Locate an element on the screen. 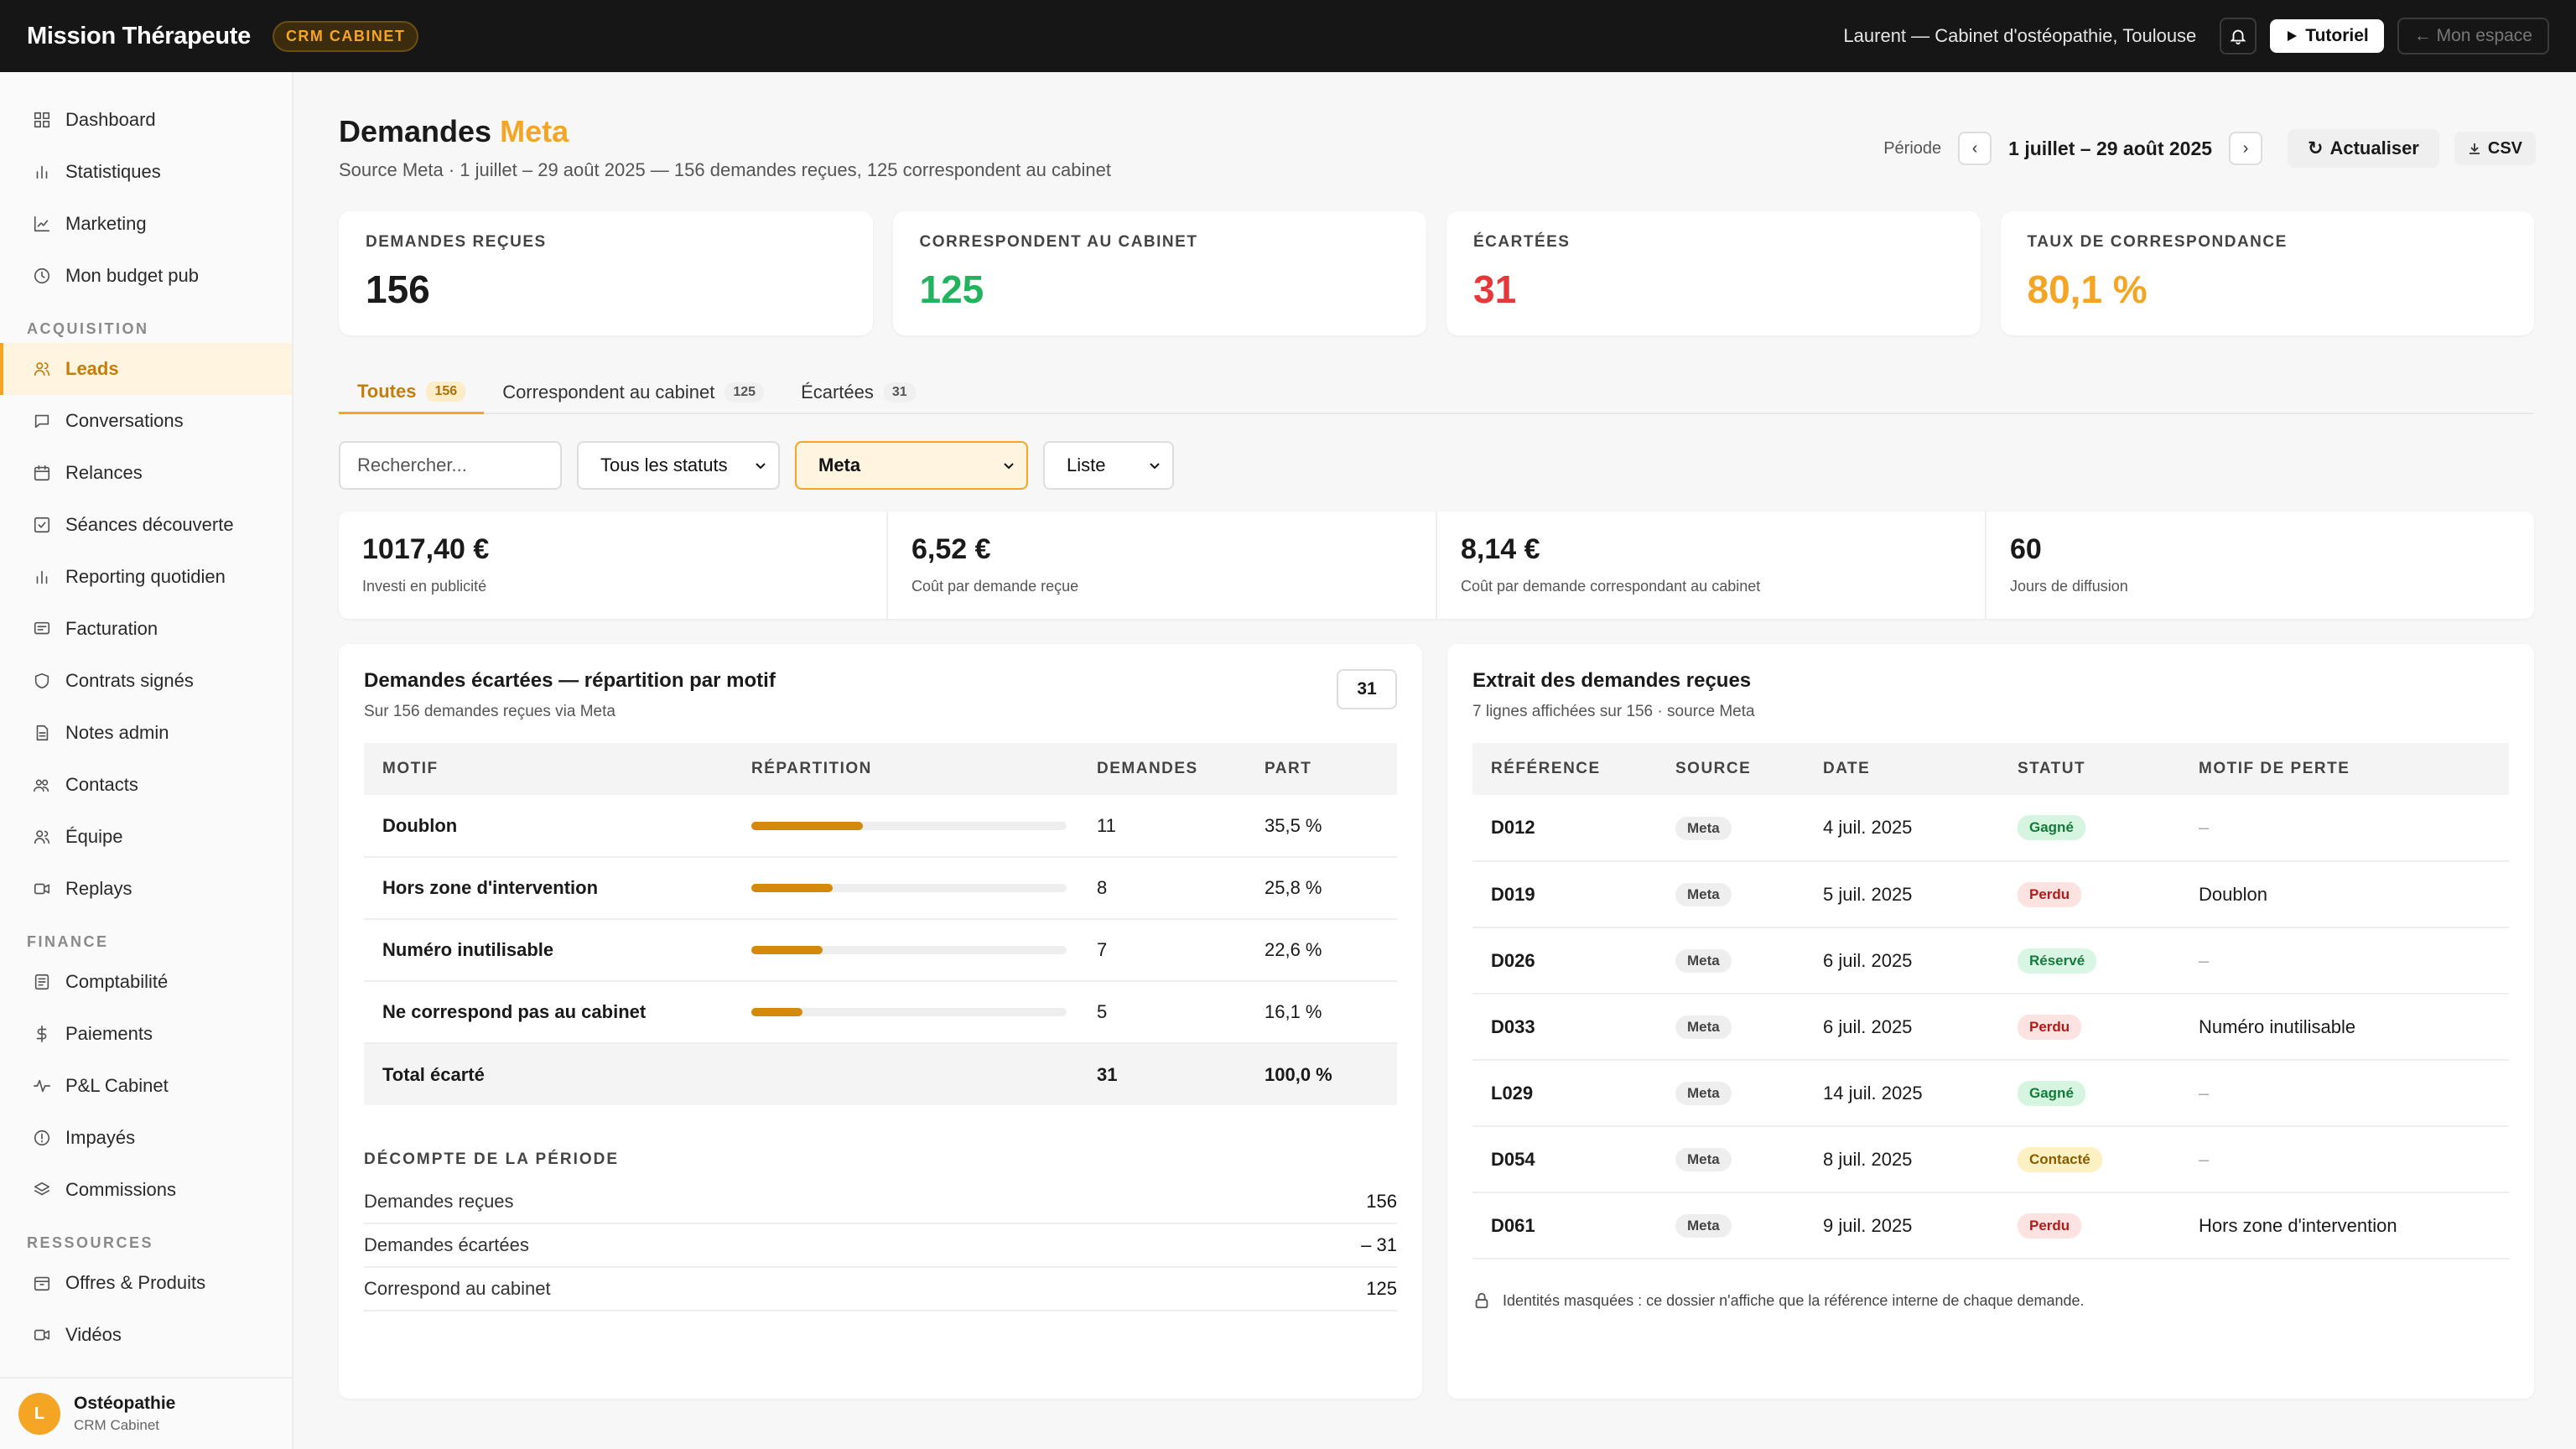  sidebar-item-label: Replays is located at coordinates (98, 888).